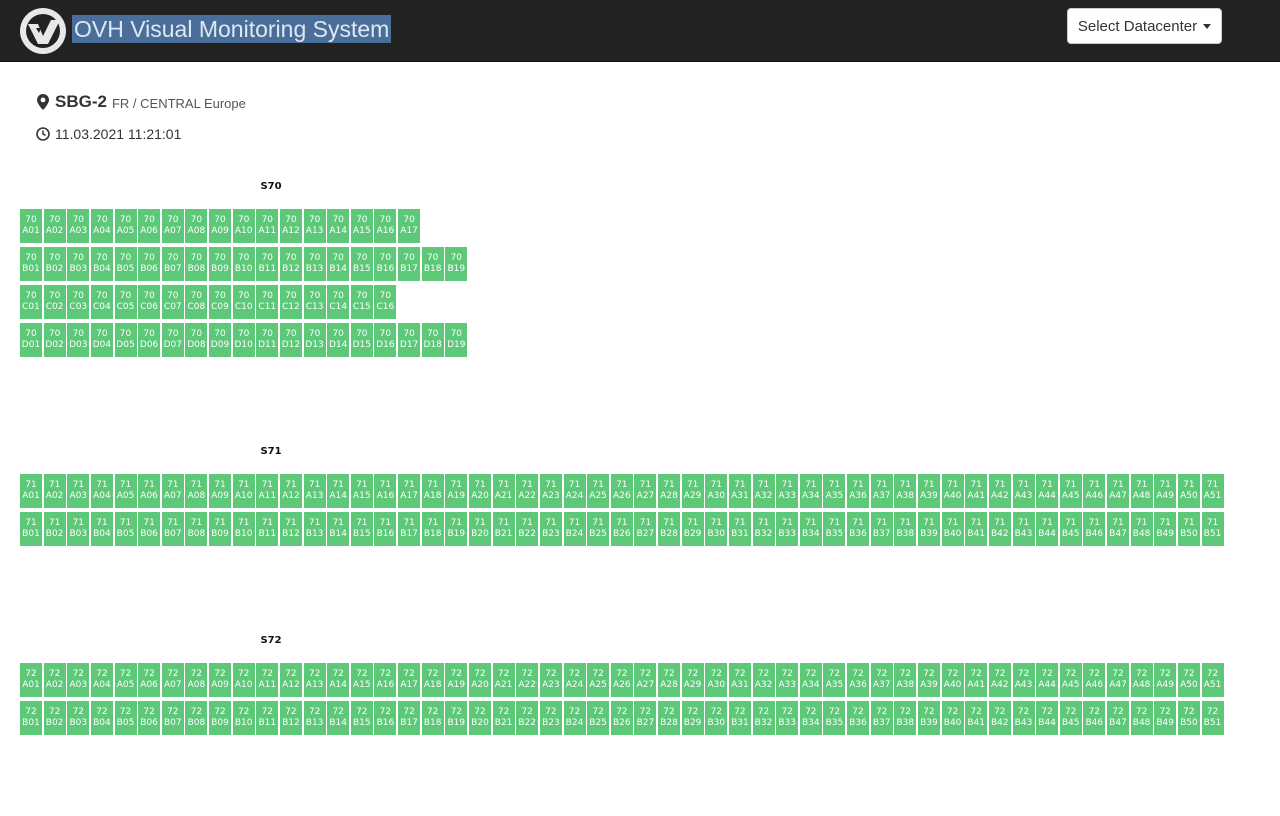  Describe the element at coordinates (503, 491) in the screenshot. I see `rack-tile: 71 A21` at that location.